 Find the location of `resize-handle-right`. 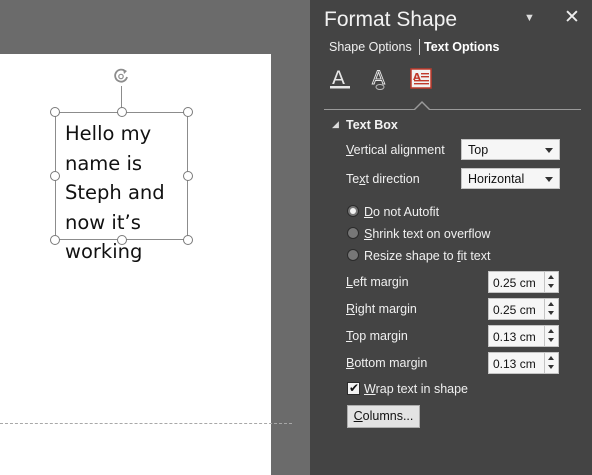

resize-handle-right is located at coordinates (188, 176).